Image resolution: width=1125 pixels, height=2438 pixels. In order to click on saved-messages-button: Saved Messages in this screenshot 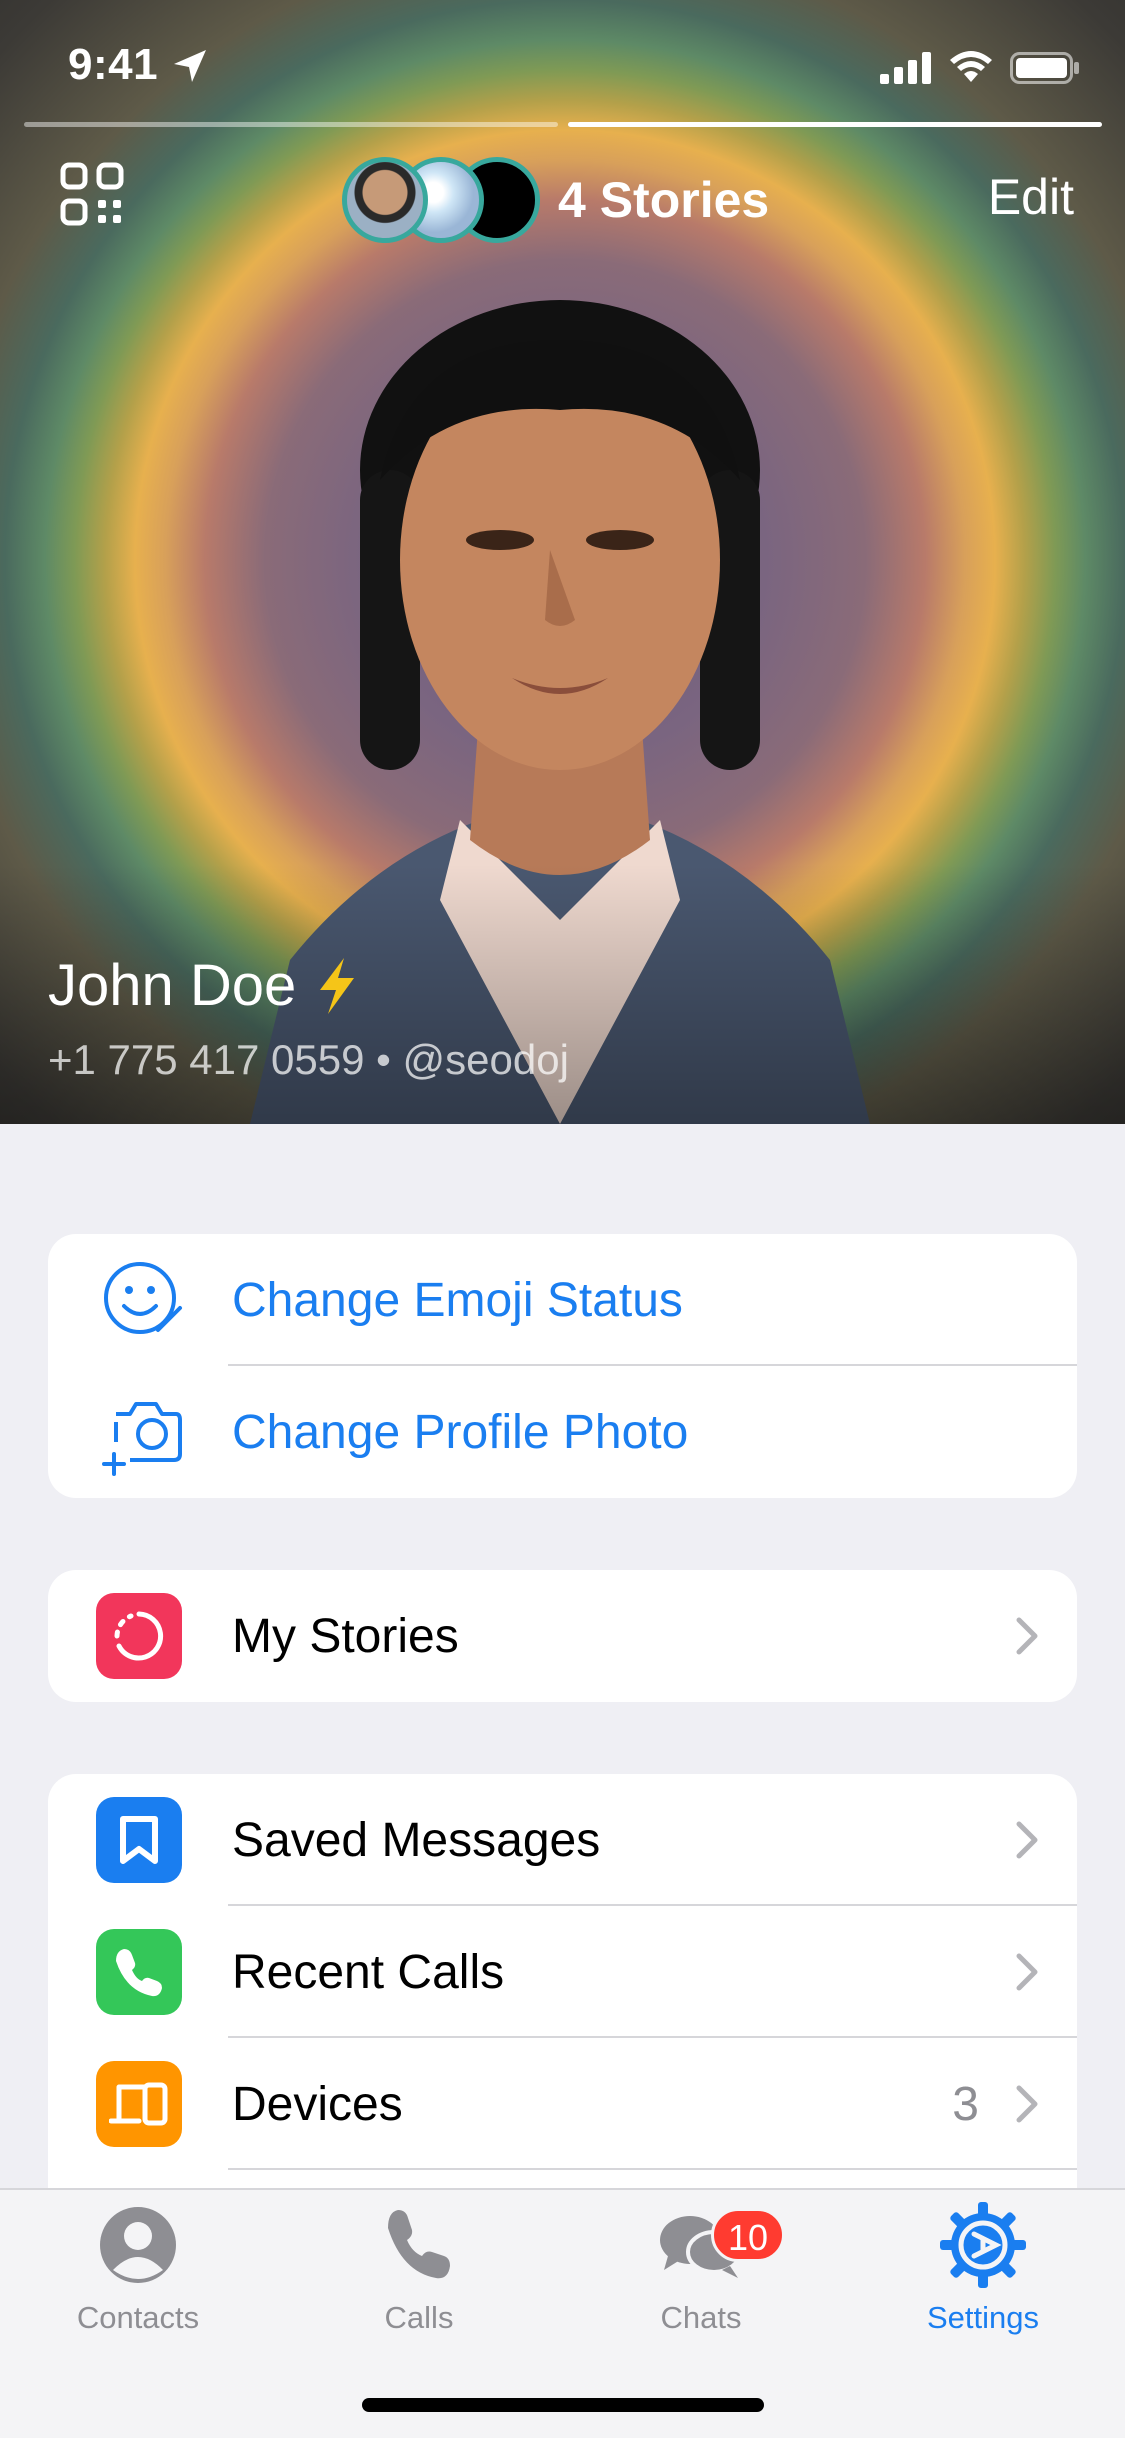, I will do `click(562, 1840)`.